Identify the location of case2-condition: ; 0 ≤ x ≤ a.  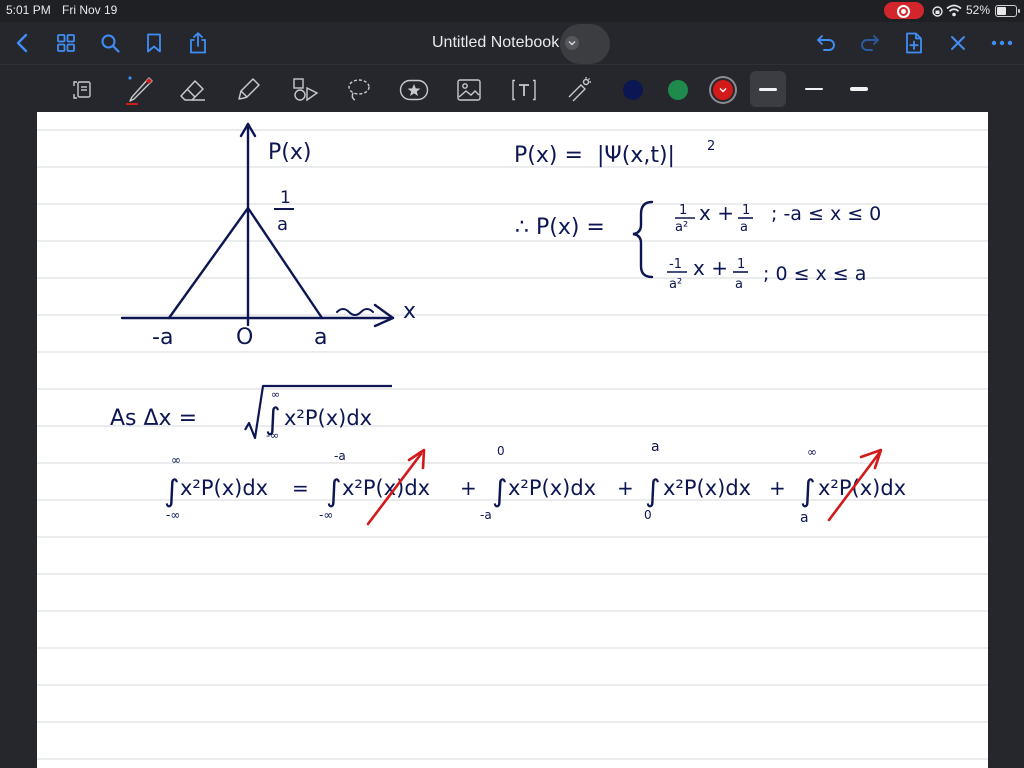
(814, 274).